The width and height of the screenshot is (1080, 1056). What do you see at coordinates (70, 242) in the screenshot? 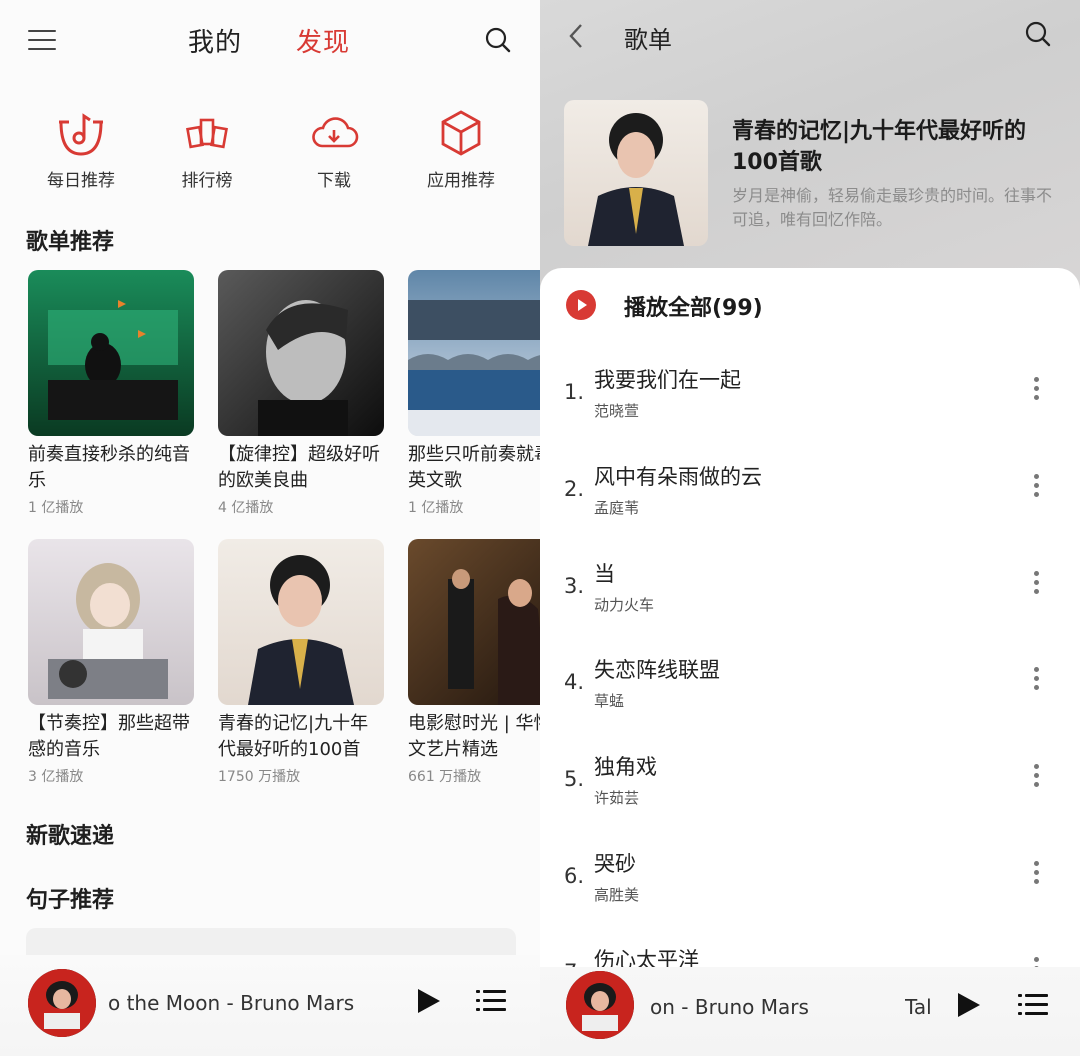
I see `section-title-playlists: 歌单推荐` at bounding box center [70, 242].